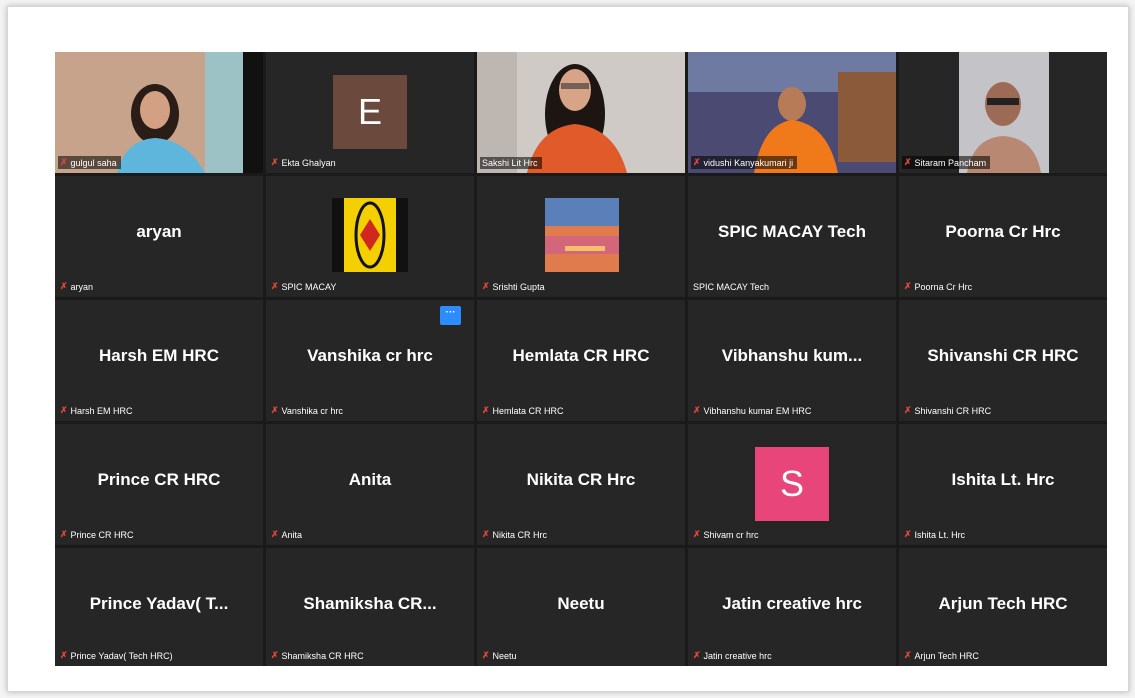  Describe the element at coordinates (116, 655) in the screenshot. I see `participant-name-label: ✗ Prince Yadav( Tech HRC)` at that location.